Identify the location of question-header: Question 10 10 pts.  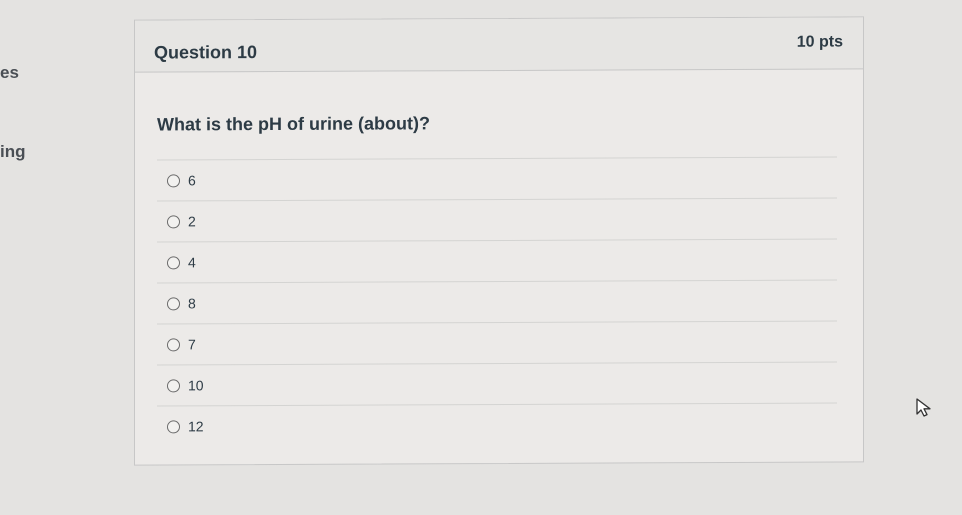
(499, 45).